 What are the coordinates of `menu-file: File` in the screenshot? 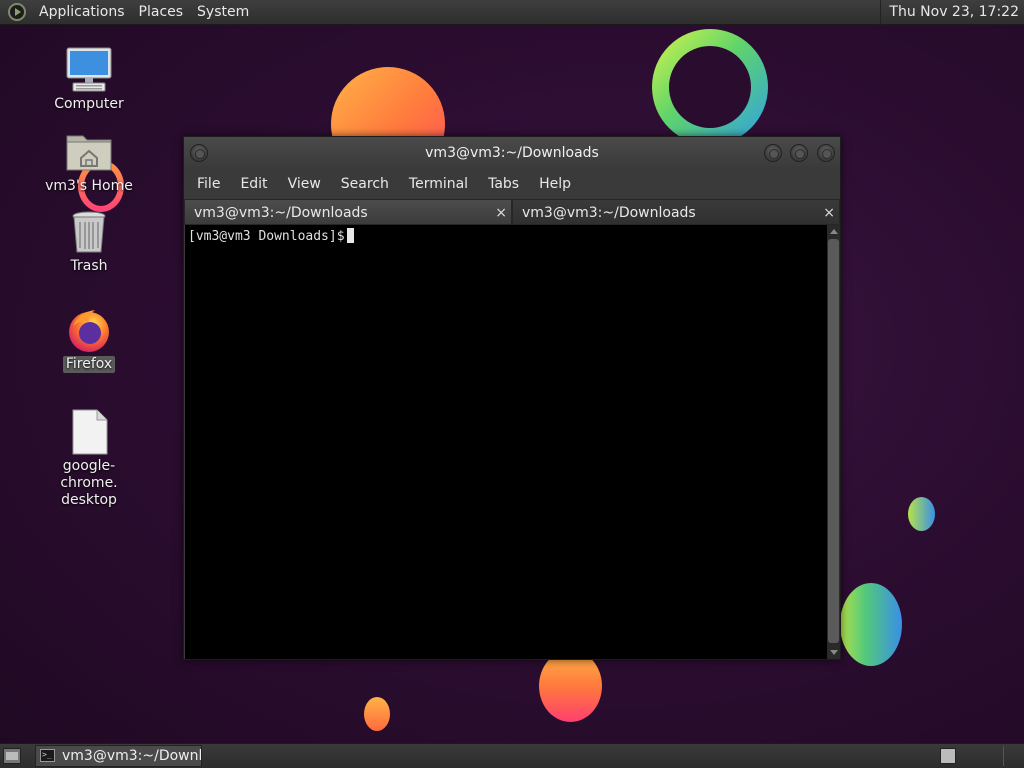 It's located at (208, 184).